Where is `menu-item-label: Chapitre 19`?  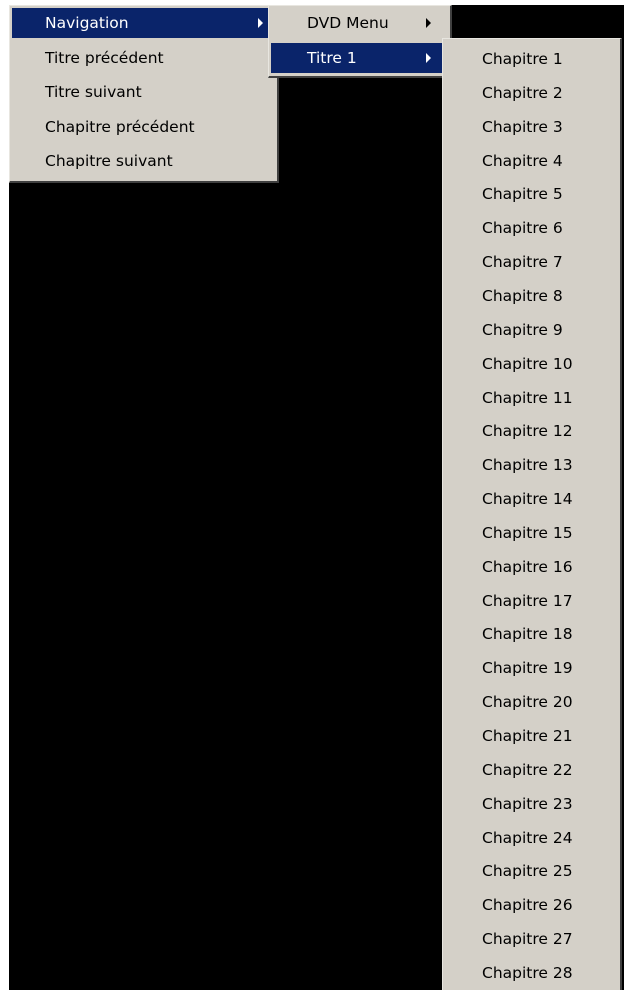 menu-item-label: Chapitre 19 is located at coordinates (527, 668).